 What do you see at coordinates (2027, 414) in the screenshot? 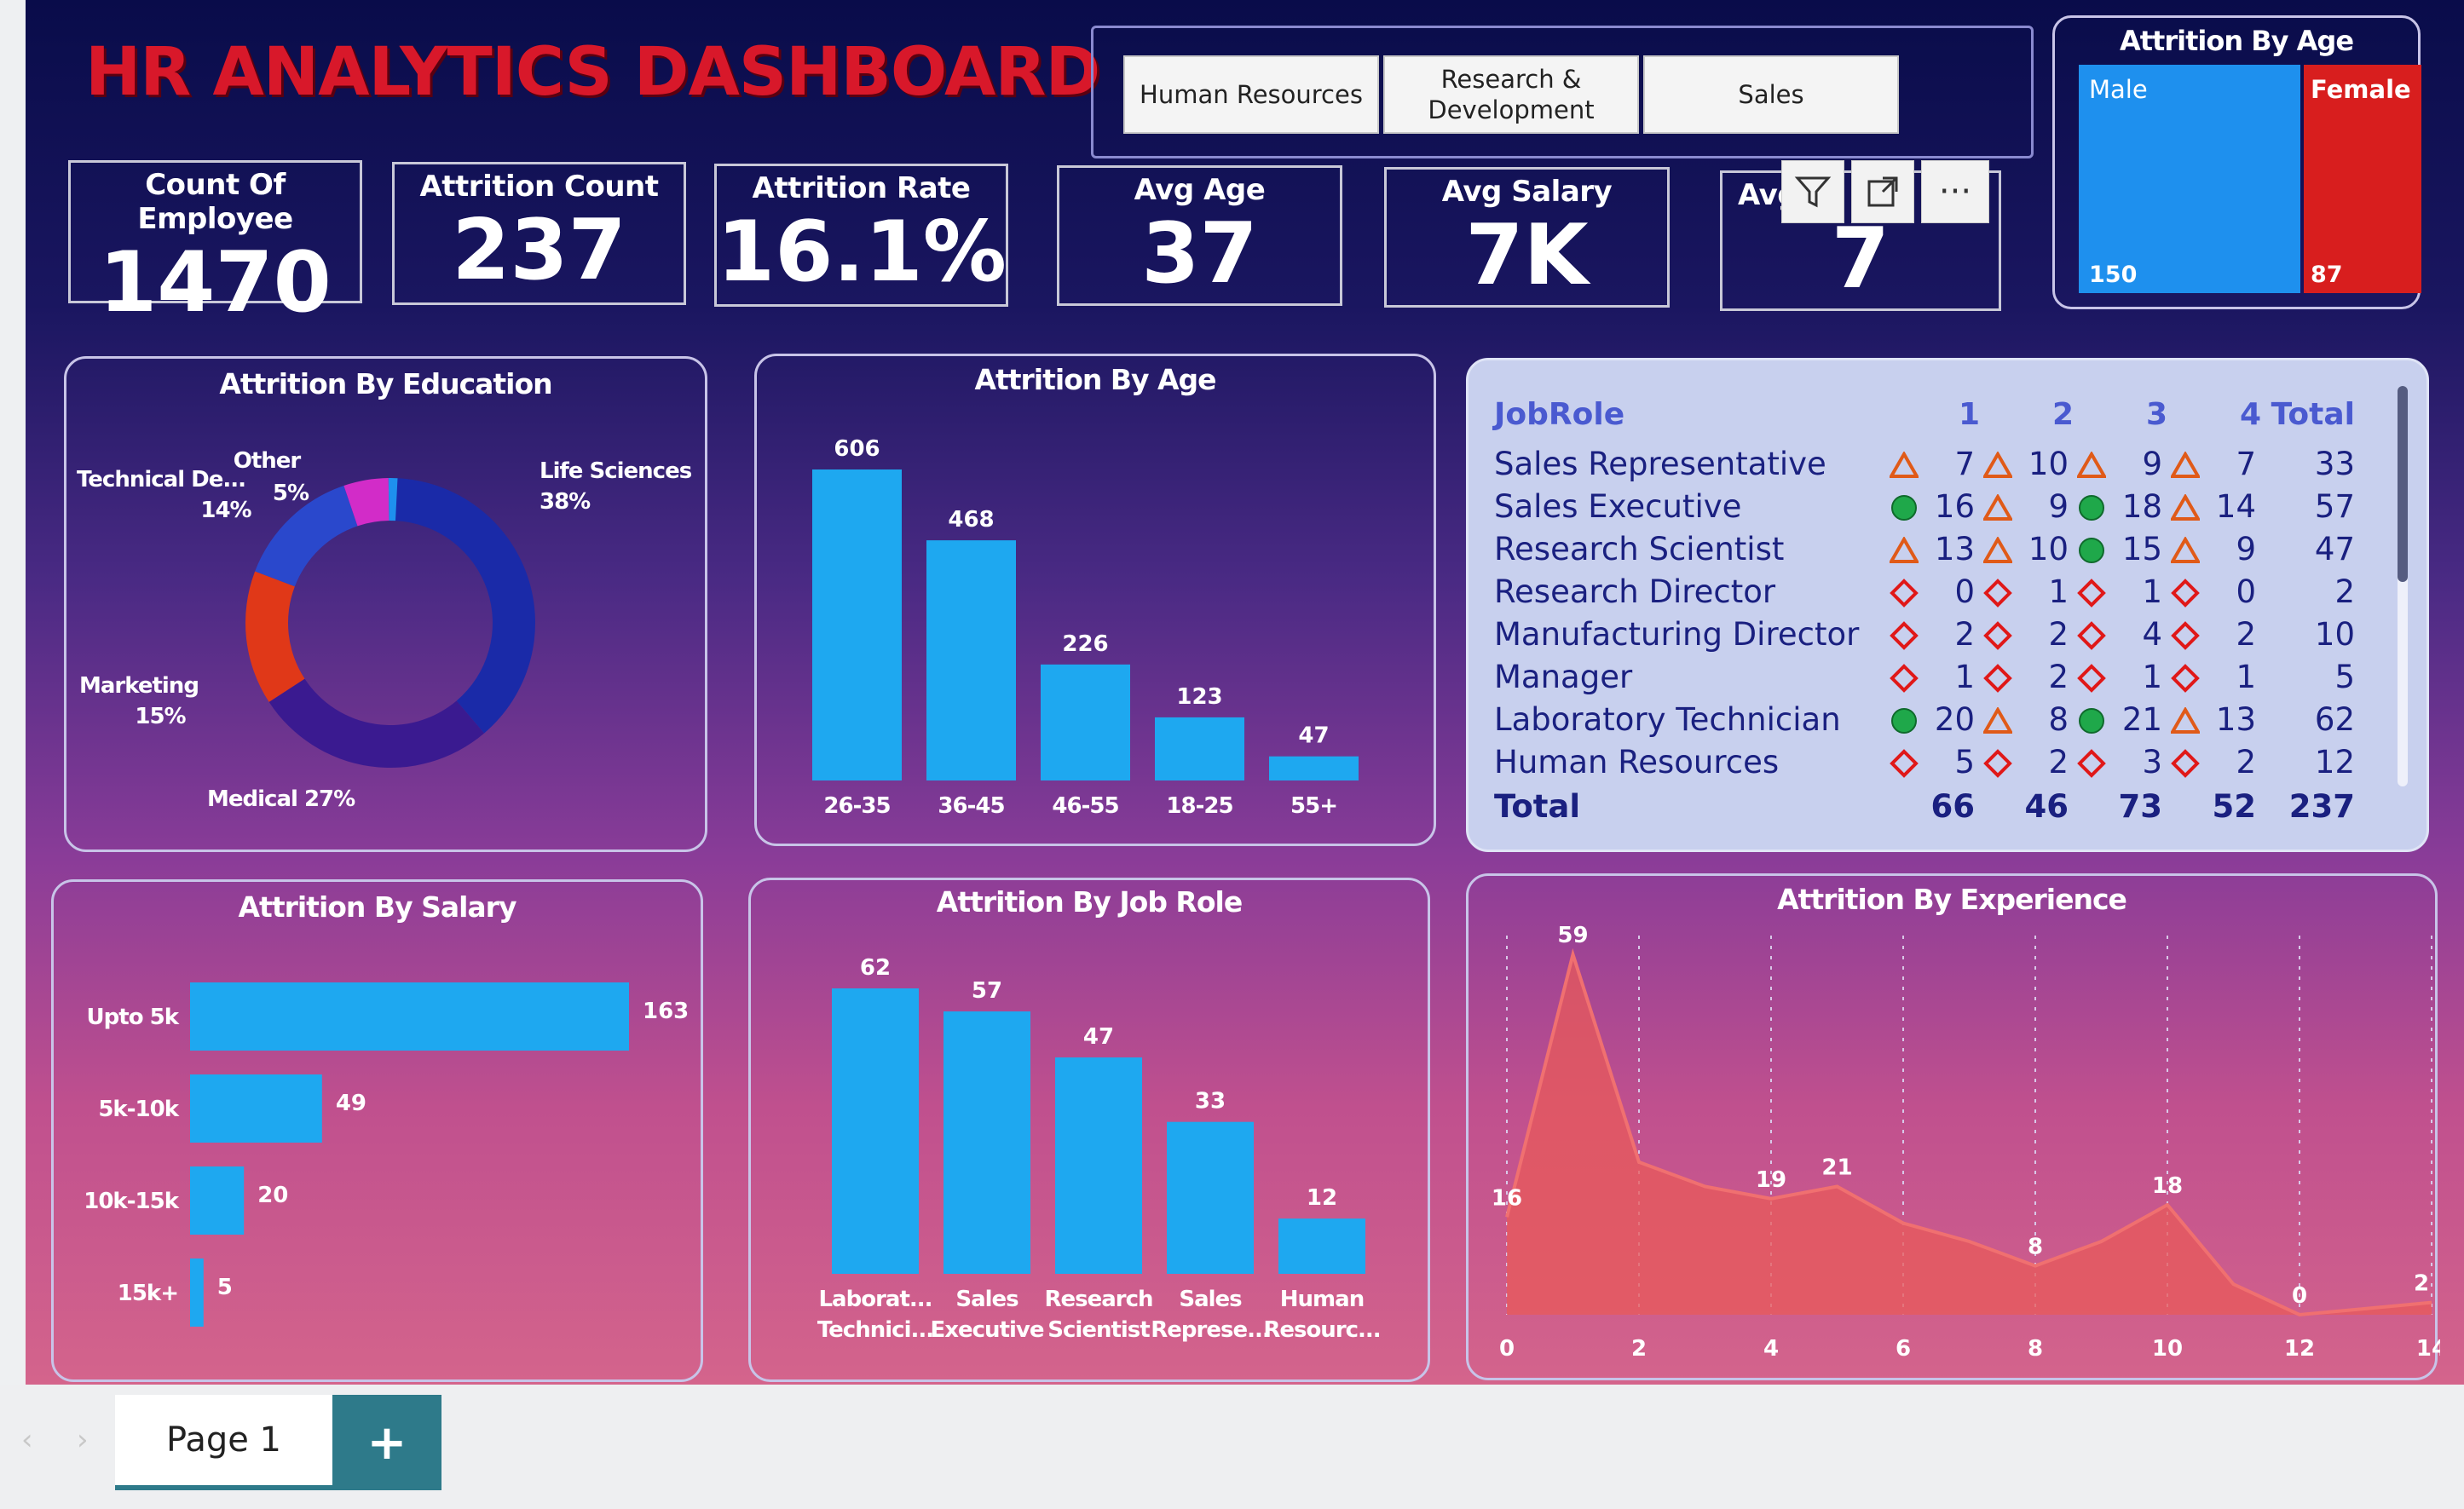
I see `column-header-2: 2` at bounding box center [2027, 414].